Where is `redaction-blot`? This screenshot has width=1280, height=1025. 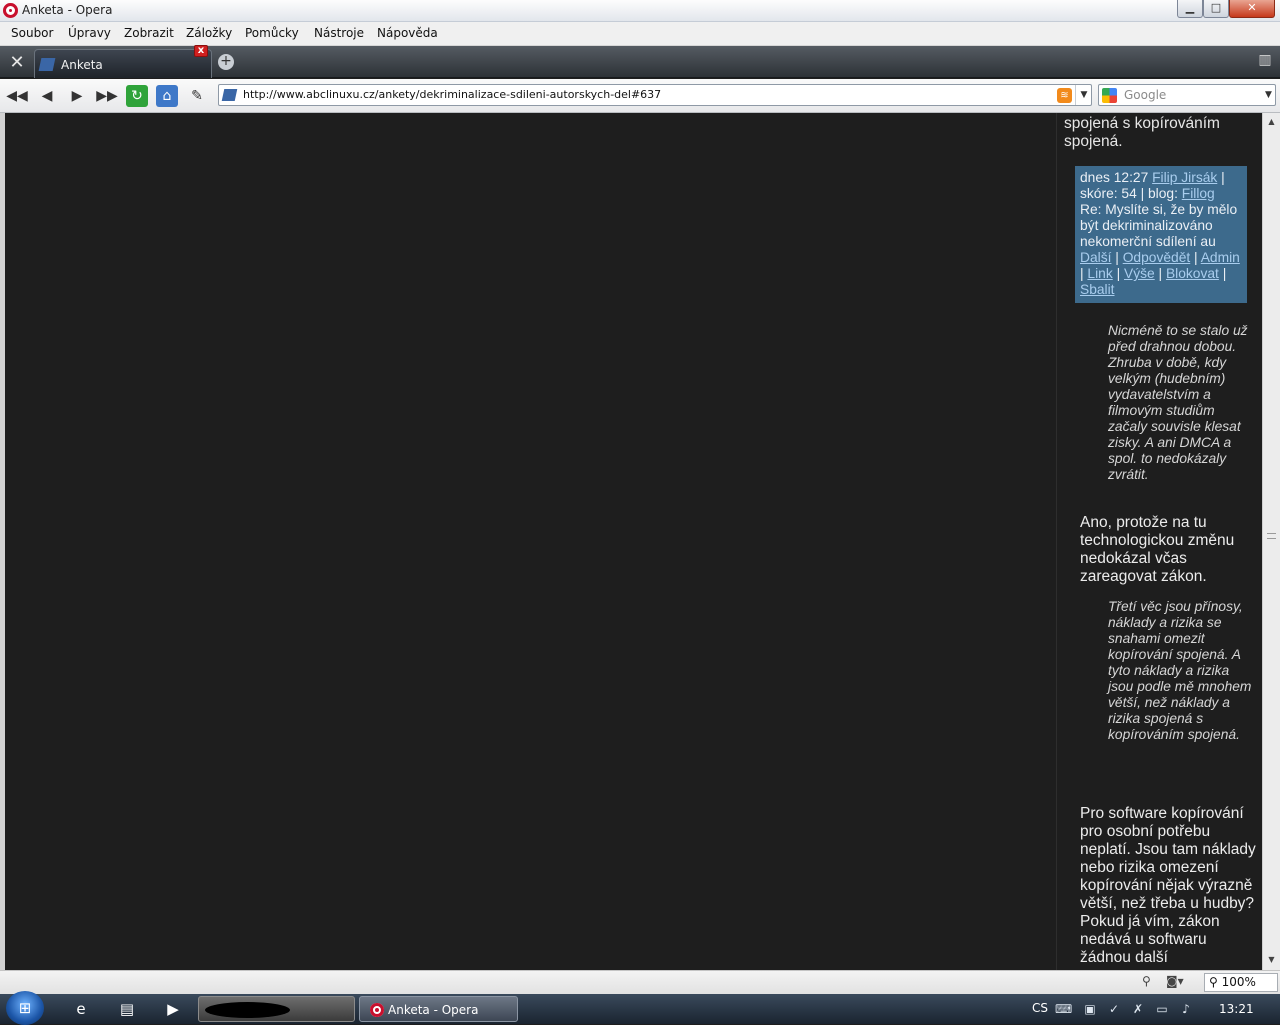 redaction-blot is located at coordinates (247, 1010).